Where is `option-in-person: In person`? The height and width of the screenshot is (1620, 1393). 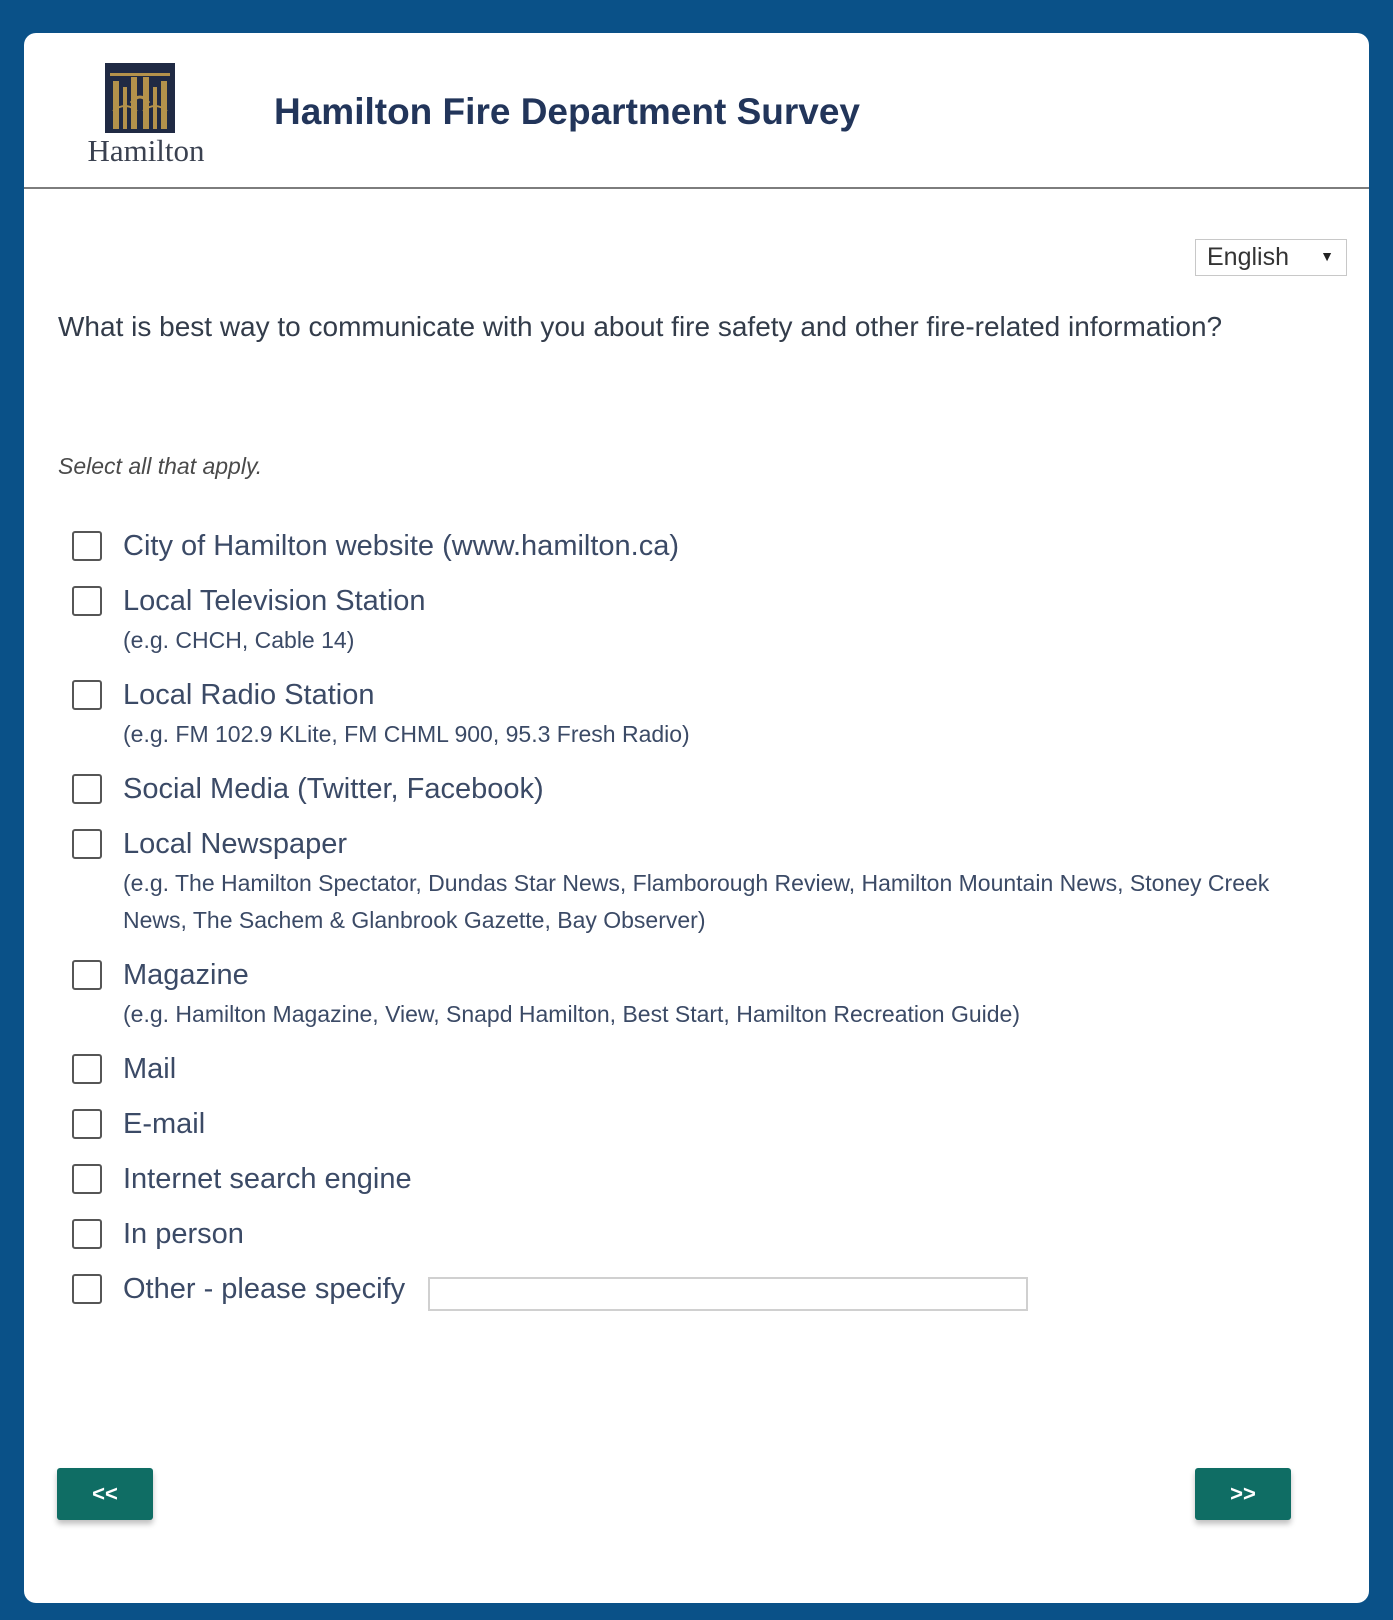
option-in-person: In person is located at coordinates (702, 1234).